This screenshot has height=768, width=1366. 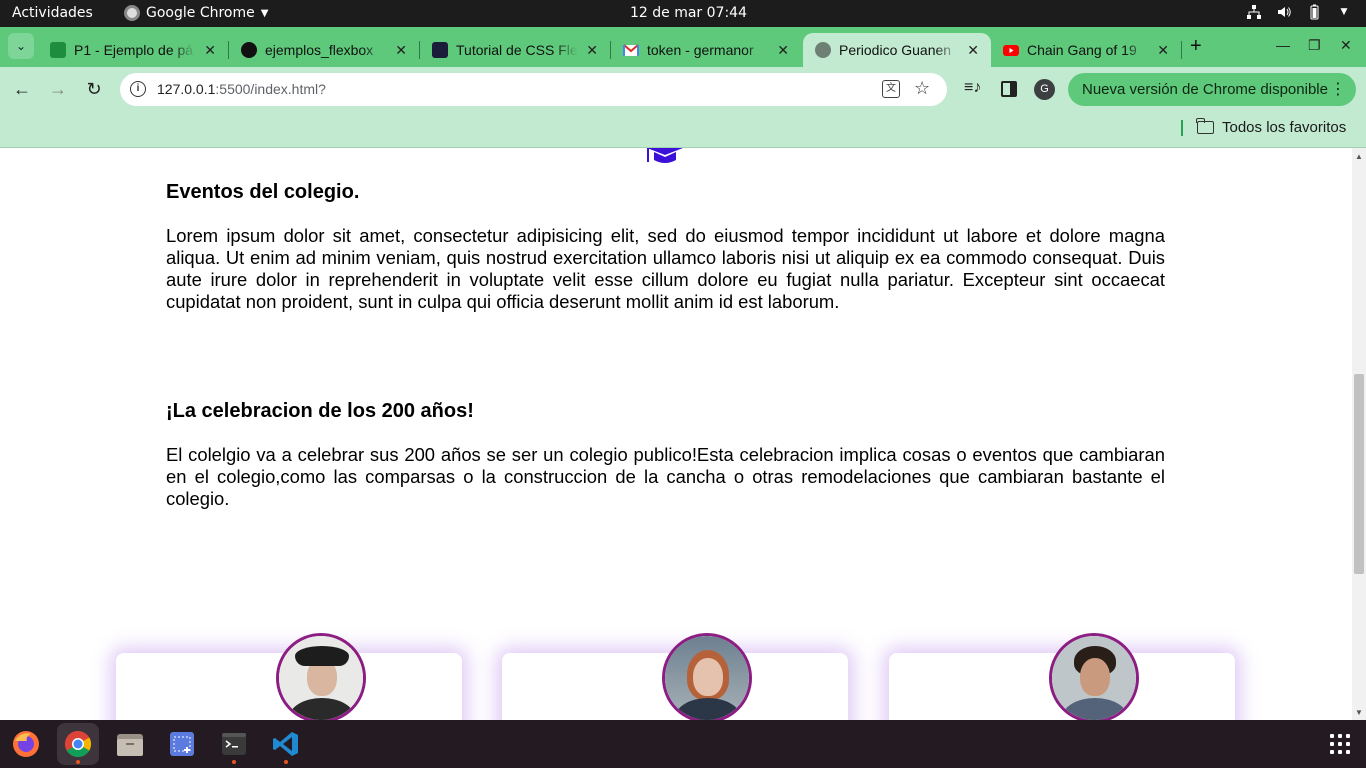 I want to click on tab-github: ejemplos_flexbox ✕, so click(x=324, y=50).